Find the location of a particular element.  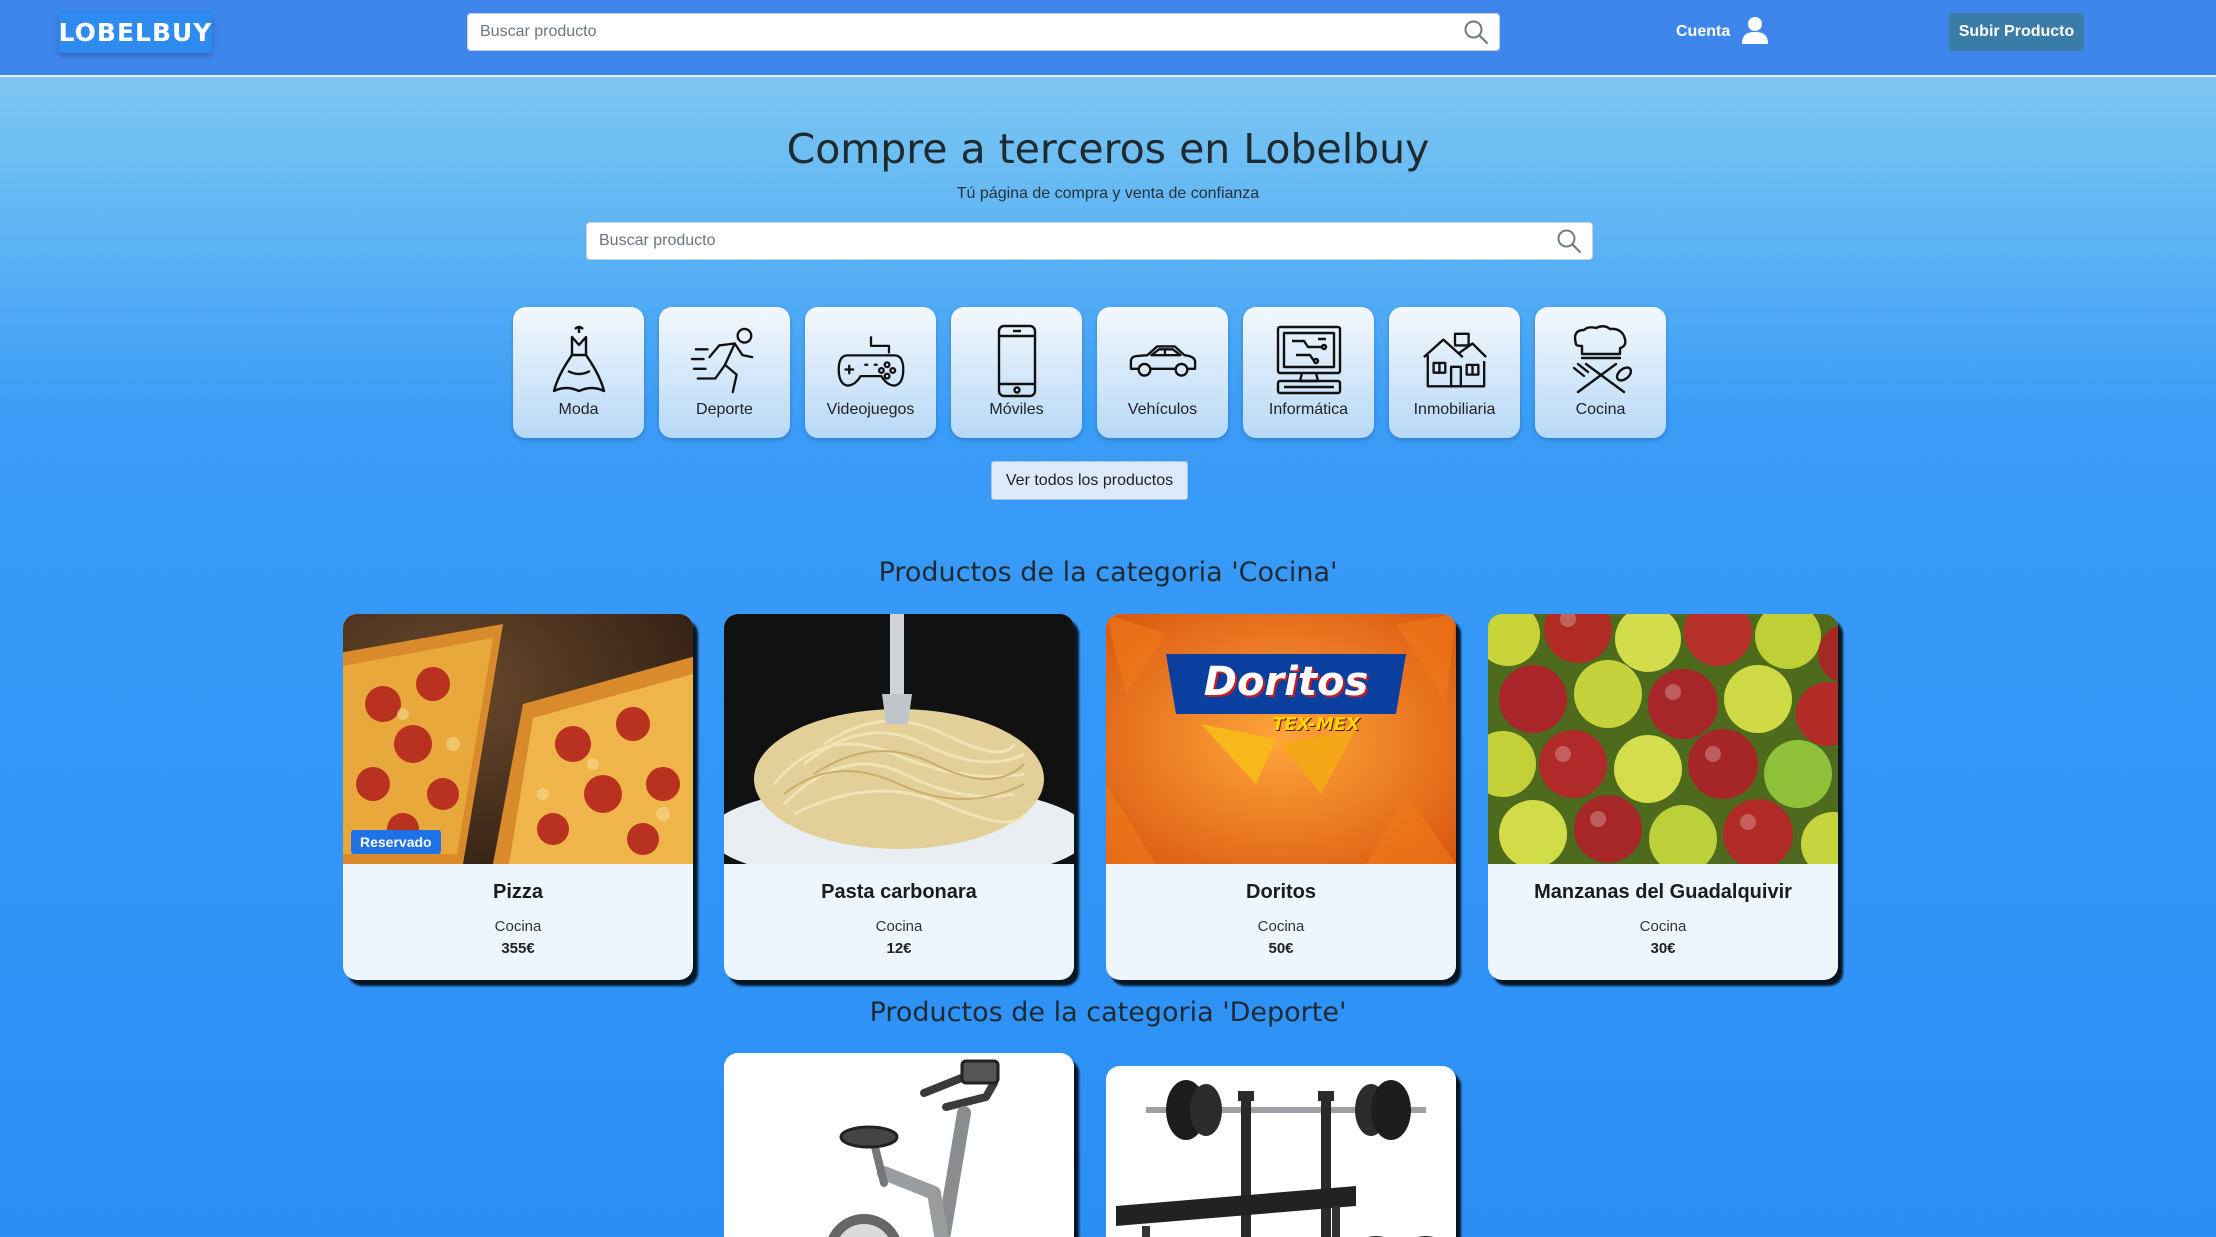

exercise-bike-image is located at coordinates (899, 1145).